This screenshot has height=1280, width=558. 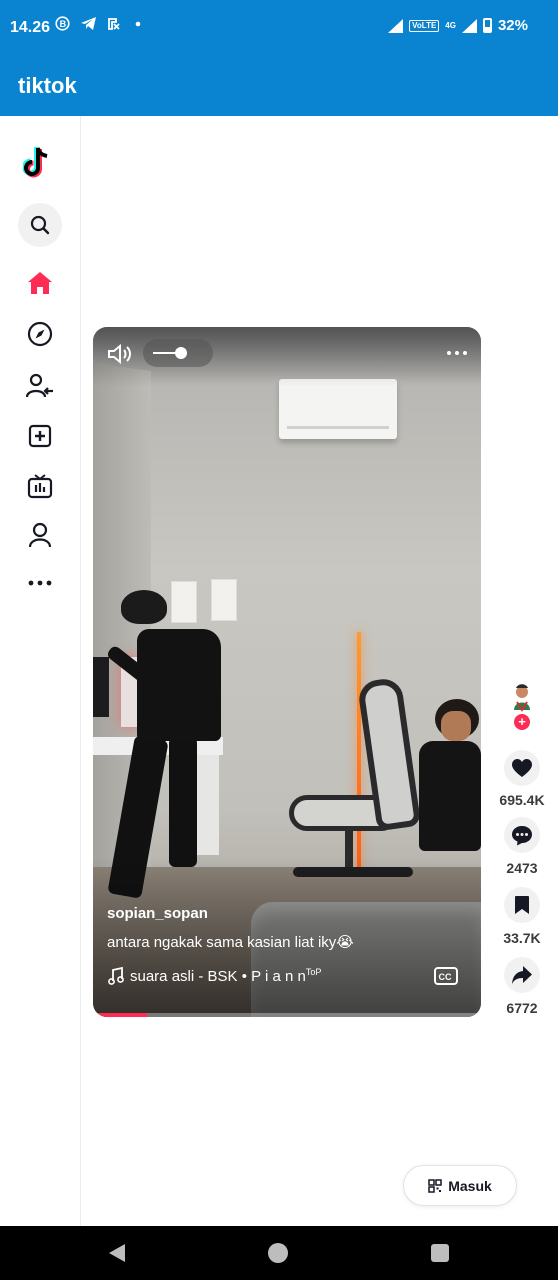 What do you see at coordinates (440, 1253) in the screenshot?
I see `recent-apps-icon` at bounding box center [440, 1253].